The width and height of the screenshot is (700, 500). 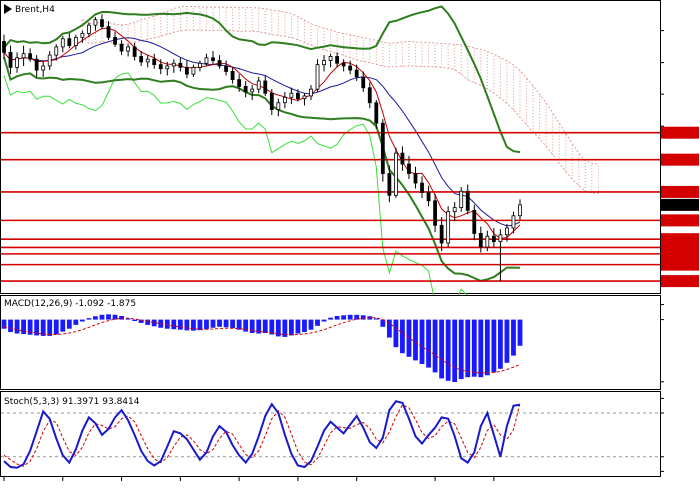 I want to click on price-axis, so click(x=679, y=120).